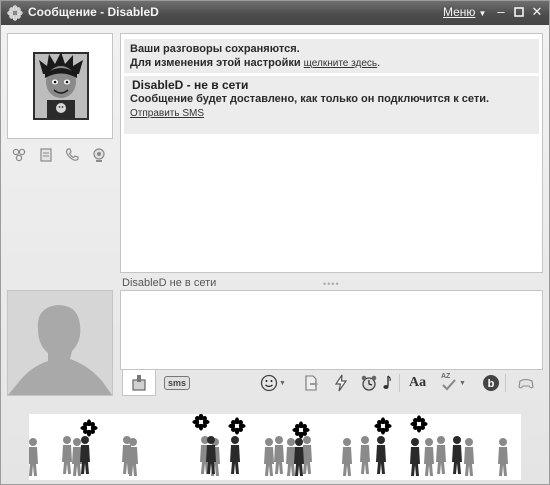 The height and width of the screenshot is (485, 550). What do you see at coordinates (190, 85) in the screenshot?
I see `offline-header: DisableD - не в сети` at bounding box center [190, 85].